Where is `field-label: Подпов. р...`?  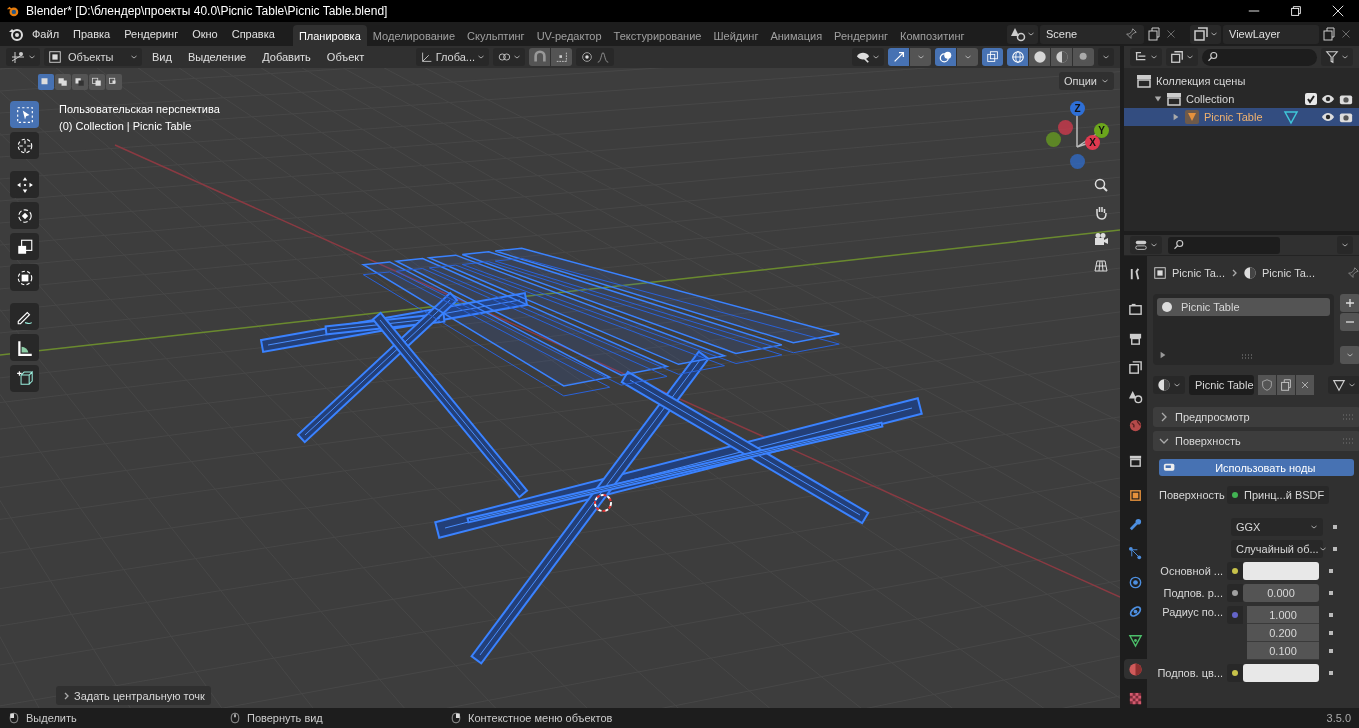 field-label: Подпов. р... is located at coordinates (1193, 593).